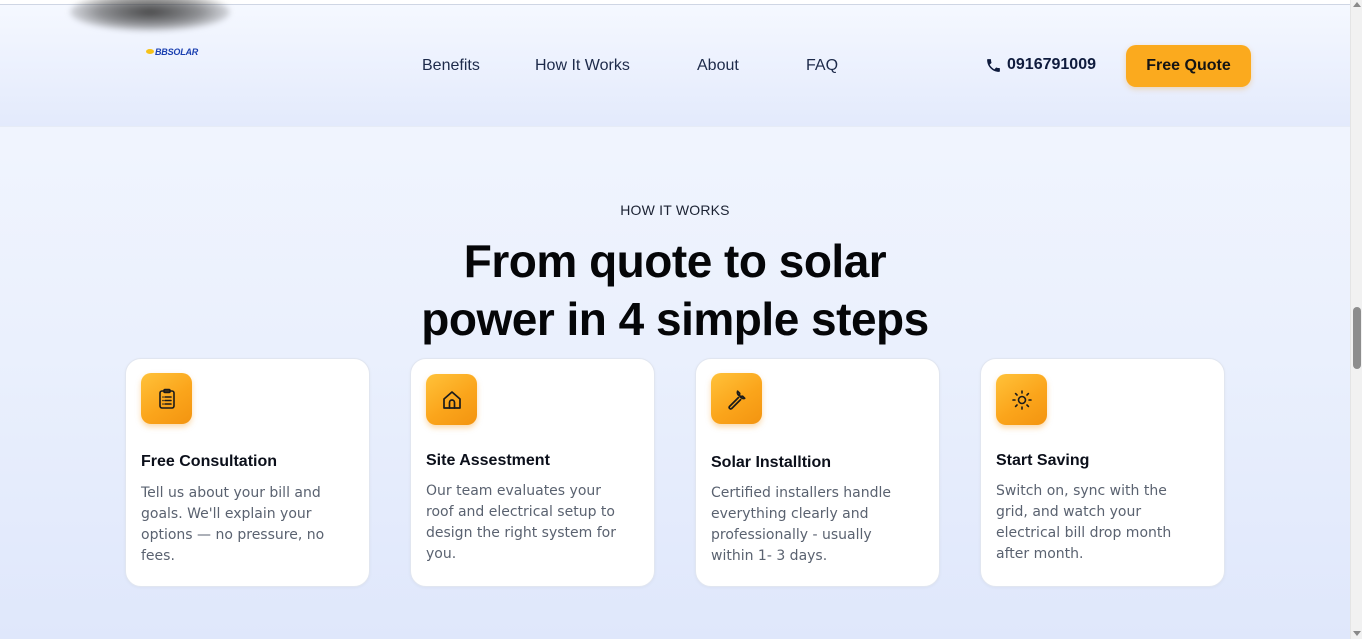  I want to click on step-title: Site Assestment, so click(488, 460).